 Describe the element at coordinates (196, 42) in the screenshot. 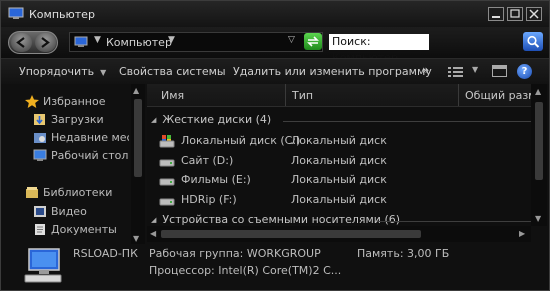

I see `address-bar: ▼ Компьютер ▼ ▽` at that location.